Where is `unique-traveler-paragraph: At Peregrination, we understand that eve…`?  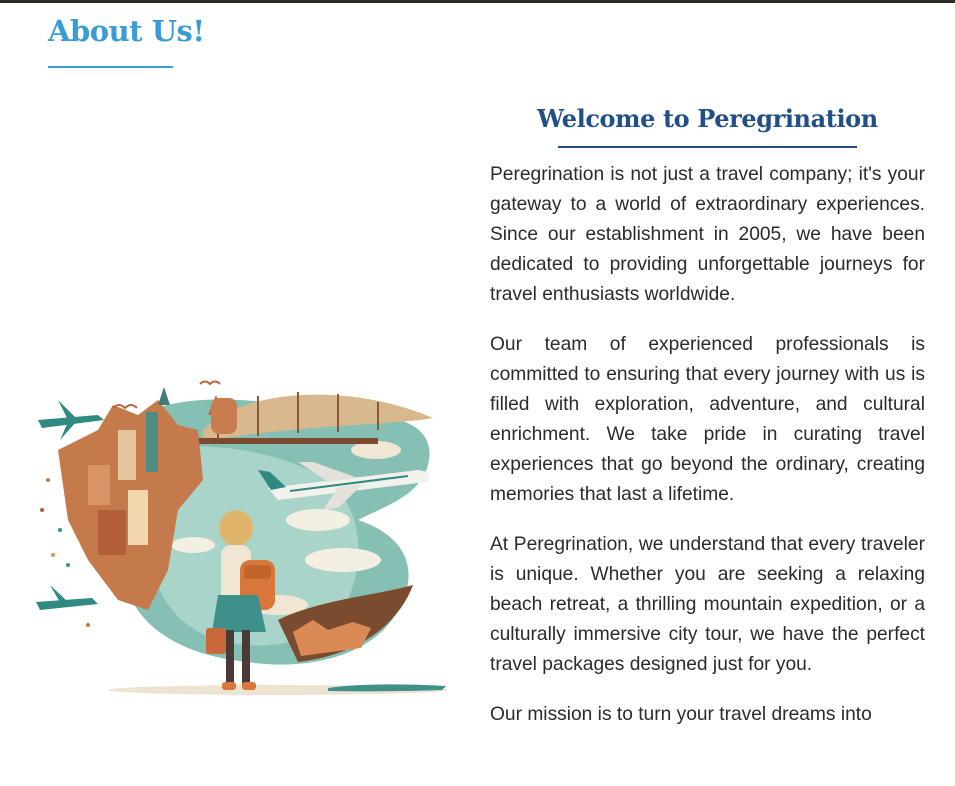 unique-traveler-paragraph: At Peregrination, we understand that eve… is located at coordinates (707, 604).